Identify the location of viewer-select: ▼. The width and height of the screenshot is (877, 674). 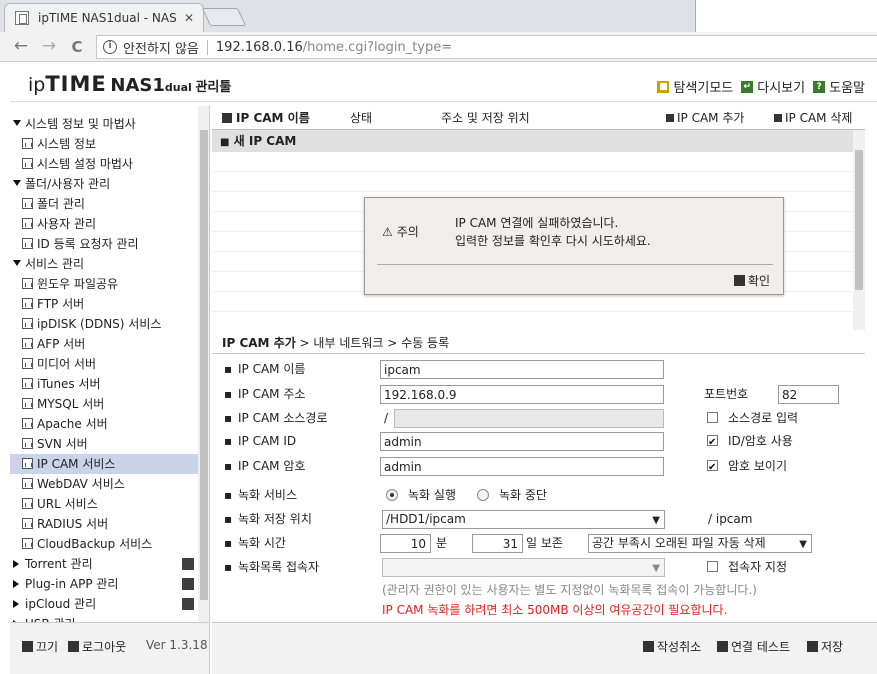
(523, 567).